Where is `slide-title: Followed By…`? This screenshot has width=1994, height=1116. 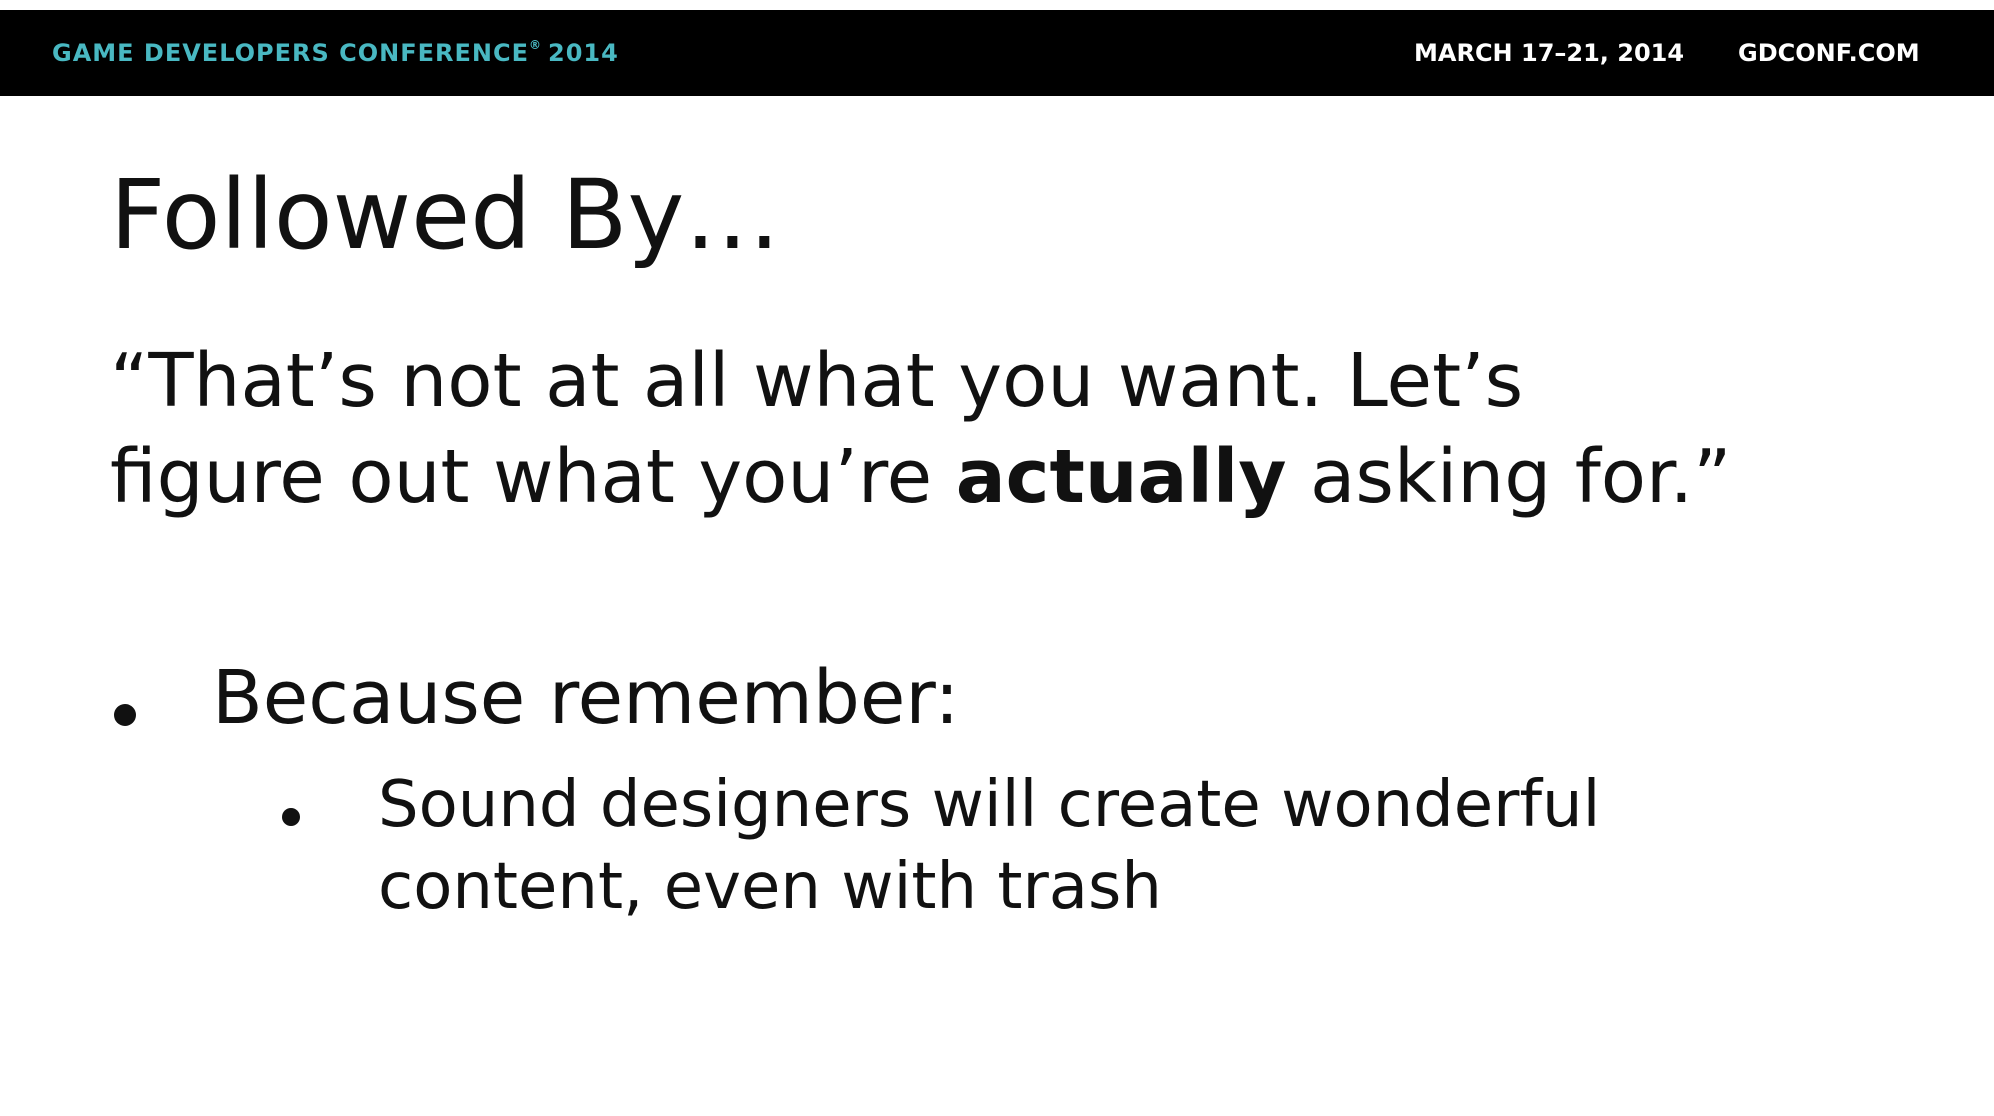 slide-title: Followed By… is located at coordinates (445, 215).